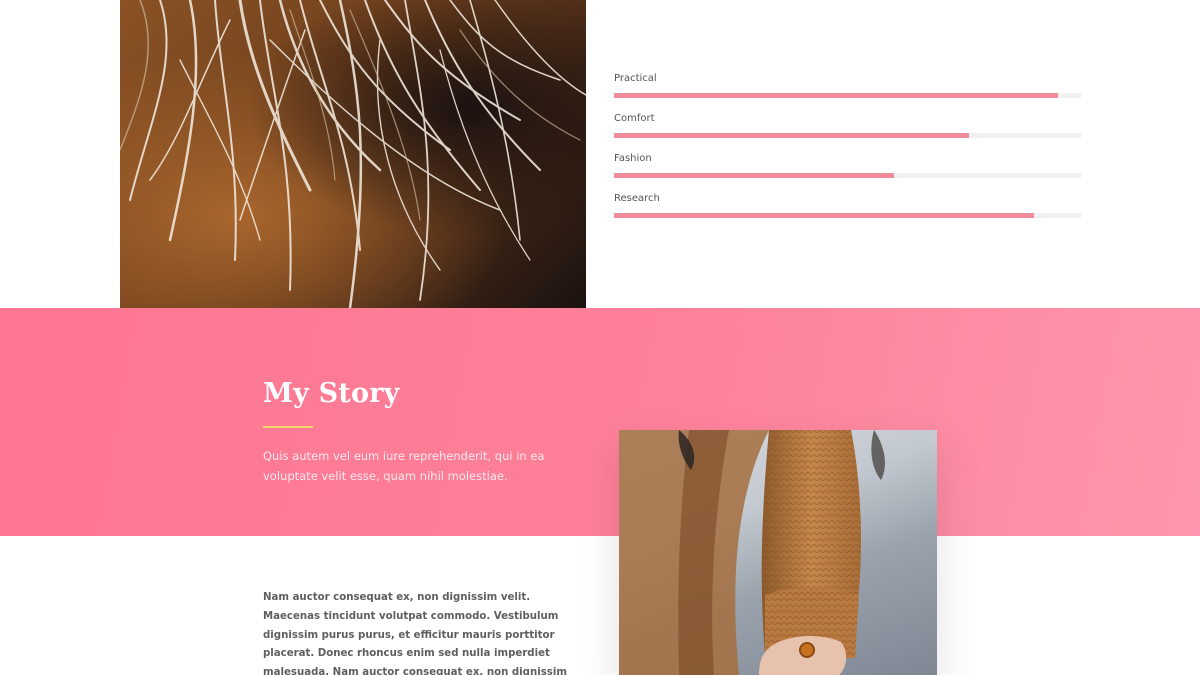 The image size is (1200, 675). What do you see at coordinates (847, 212) in the screenshot?
I see `skill-research: Research` at bounding box center [847, 212].